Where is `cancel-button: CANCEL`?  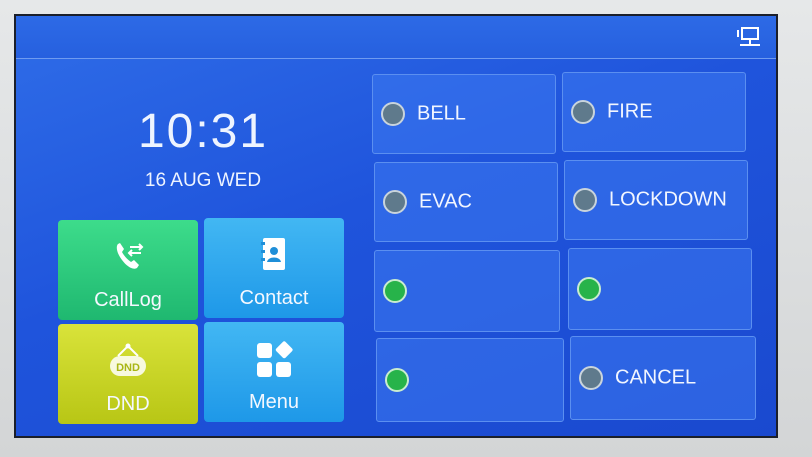 cancel-button: CANCEL is located at coordinates (663, 378).